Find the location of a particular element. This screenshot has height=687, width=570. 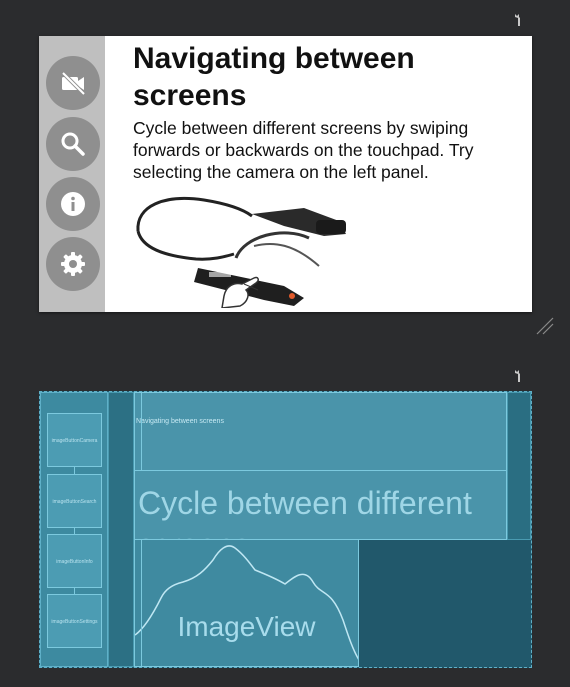

blueprint-search-button: imageButtonSearch is located at coordinates (74, 501).